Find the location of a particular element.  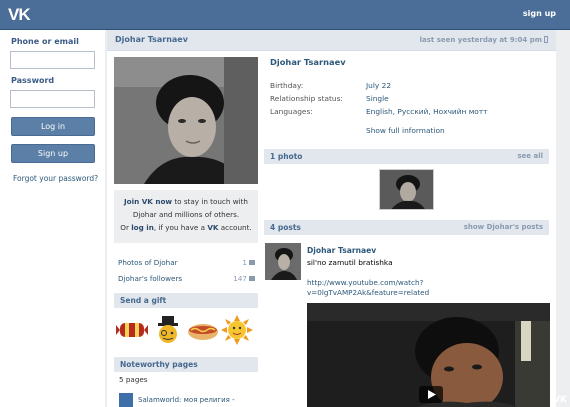

password-label: Password is located at coordinates (33, 80).